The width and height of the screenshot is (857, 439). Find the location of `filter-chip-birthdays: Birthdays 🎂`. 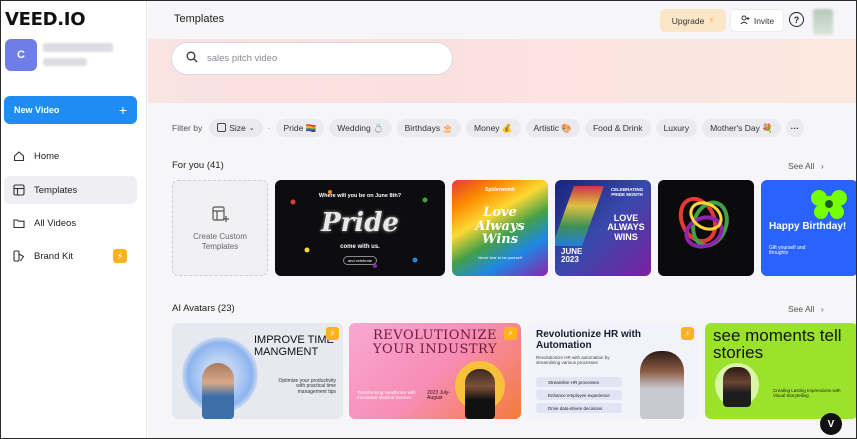

filter-chip-birthdays: Birthdays 🎂 is located at coordinates (429, 128).